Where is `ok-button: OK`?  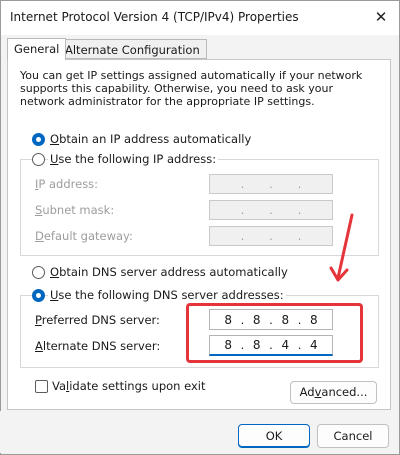
ok-button: OK is located at coordinates (274, 436).